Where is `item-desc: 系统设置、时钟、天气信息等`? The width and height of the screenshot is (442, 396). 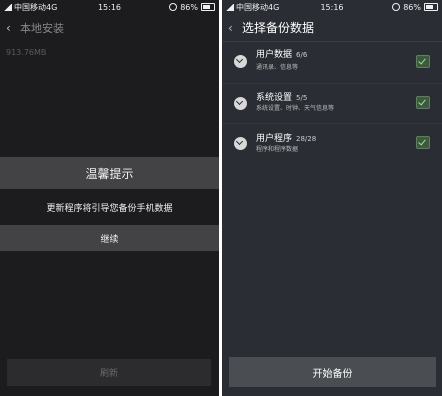
item-desc: 系统设置、时钟、天气信息等 is located at coordinates (295, 108).